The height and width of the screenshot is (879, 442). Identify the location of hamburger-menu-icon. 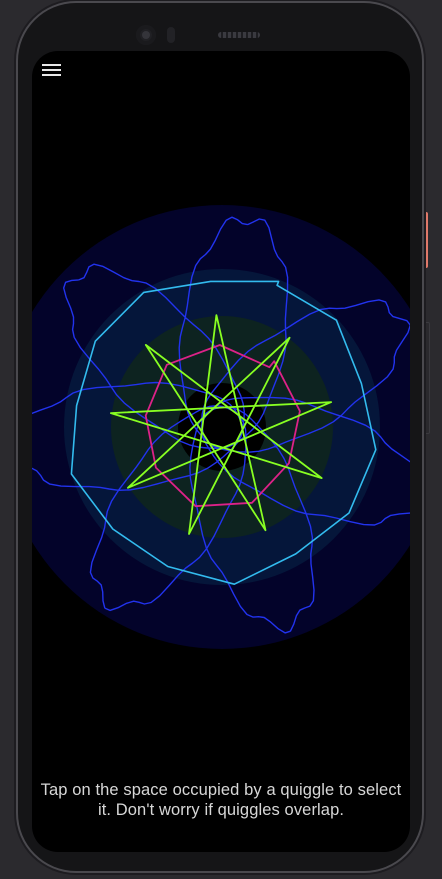
(52, 70).